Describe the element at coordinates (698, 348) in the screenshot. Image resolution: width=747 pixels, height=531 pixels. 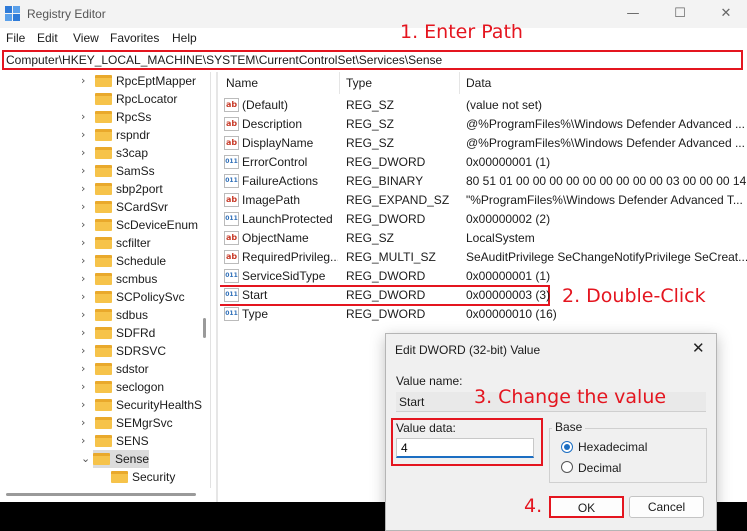
I see `dialog-close-icon: ✕` at that location.